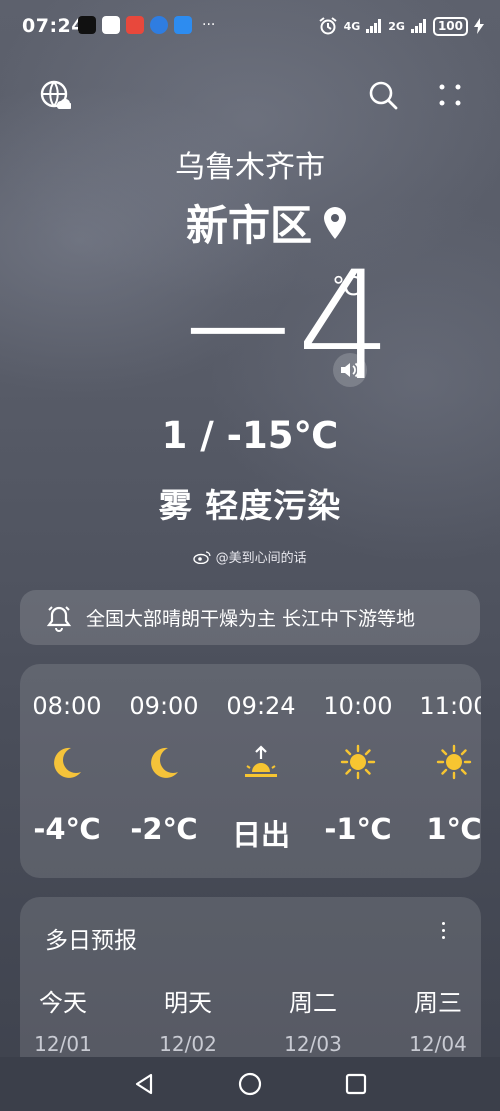 The image size is (500, 1111). What do you see at coordinates (67, 829) in the screenshot?
I see `hour-temperature: -4℃` at bounding box center [67, 829].